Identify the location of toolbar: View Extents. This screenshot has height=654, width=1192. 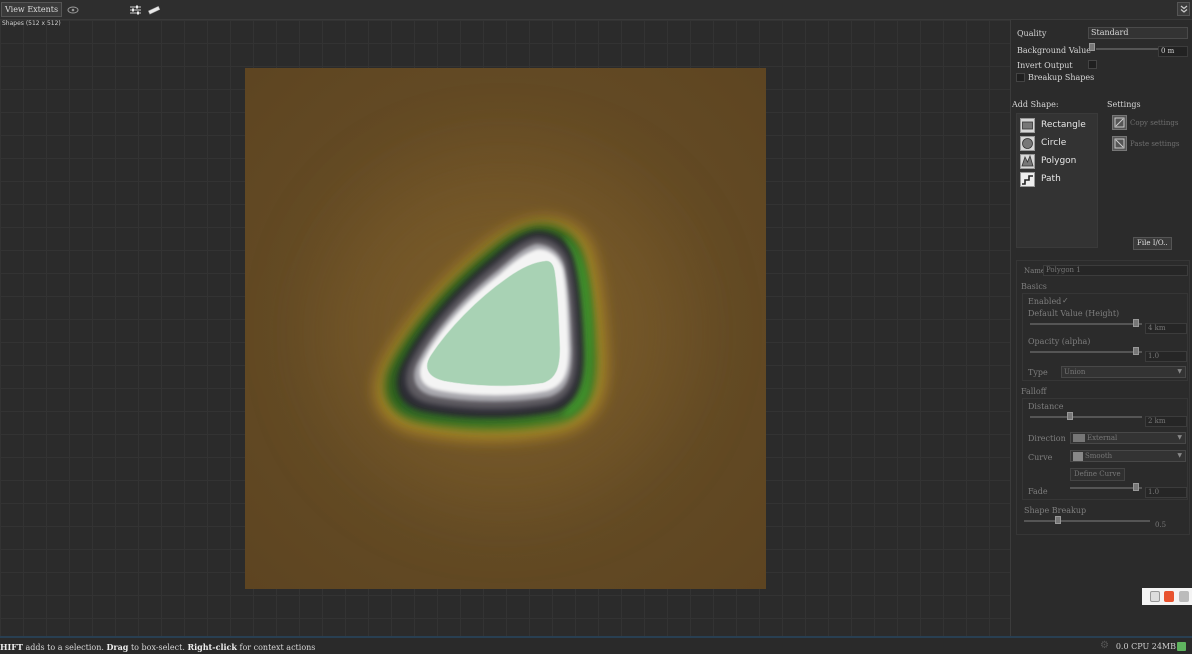
(596, 10).